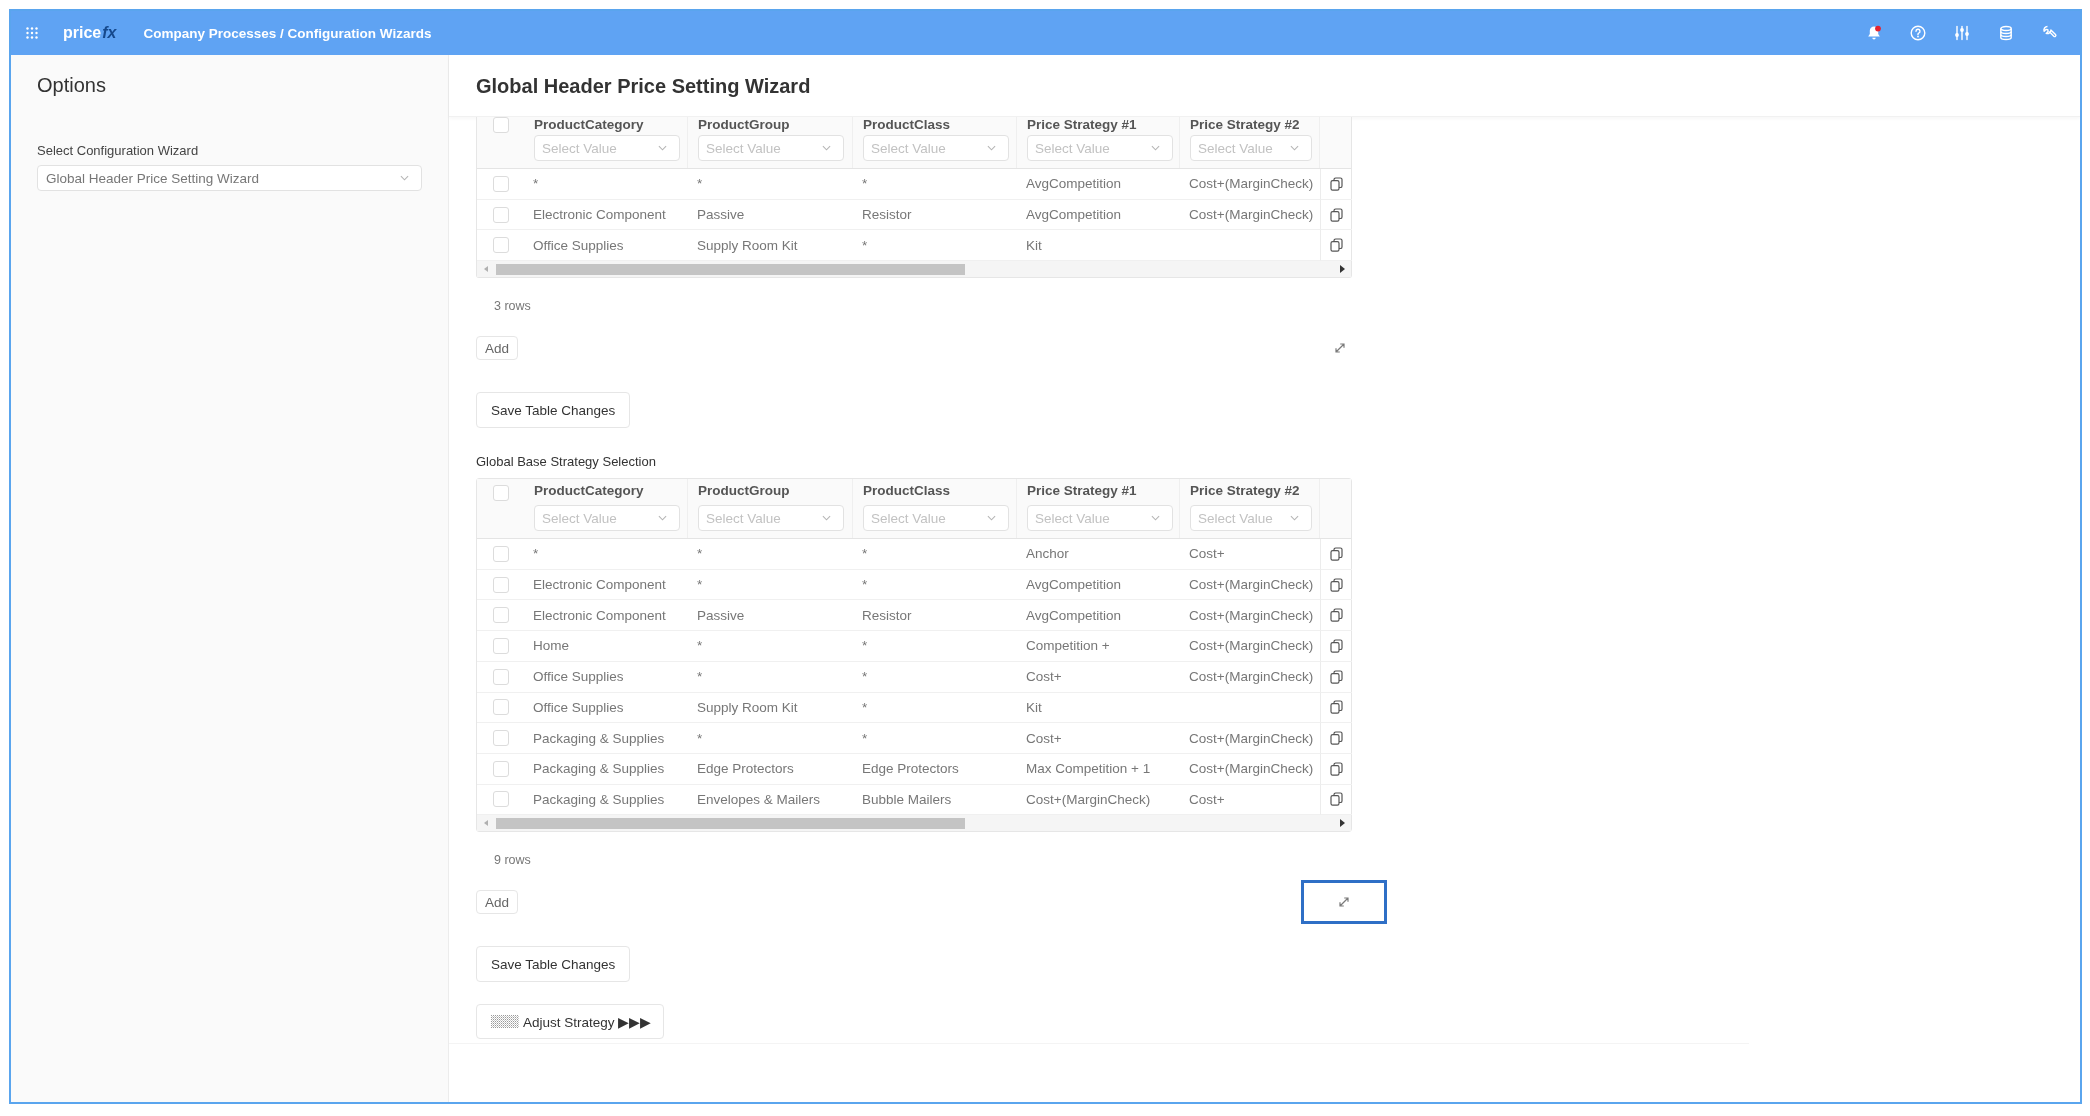 This screenshot has width=2090, height=1116. Describe the element at coordinates (1098, 646) in the screenshot. I see `table-cell: Competition +` at that location.